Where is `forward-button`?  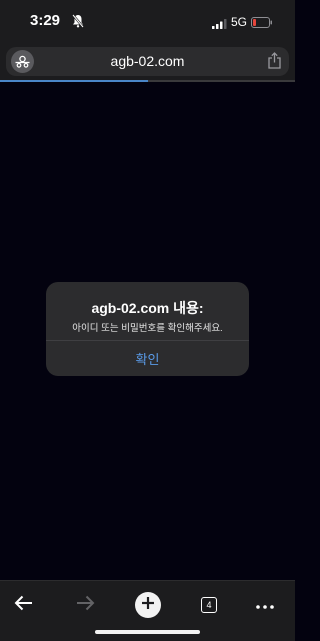
forward-button is located at coordinates (85, 605).